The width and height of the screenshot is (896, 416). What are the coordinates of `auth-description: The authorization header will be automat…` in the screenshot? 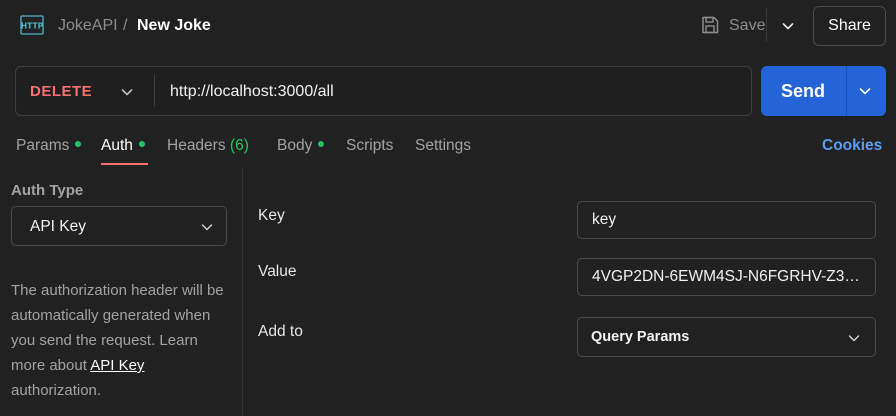 It's located at (123, 340).